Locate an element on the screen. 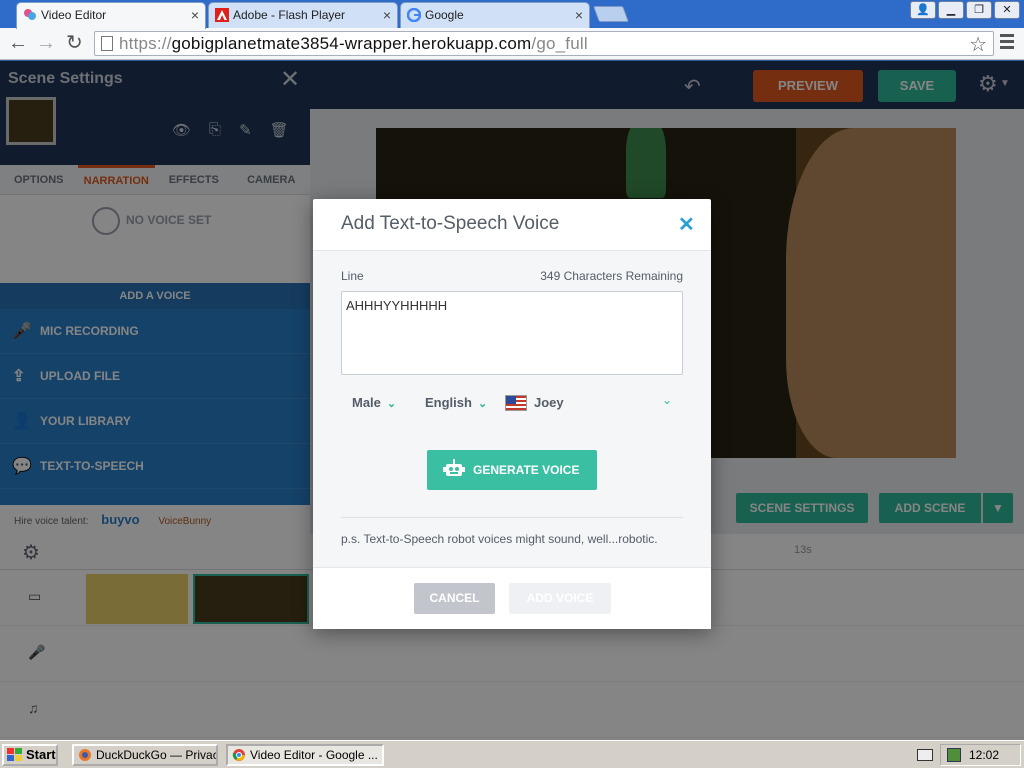 The height and width of the screenshot is (768, 1024). new-tab-button is located at coordinates (611, 14).